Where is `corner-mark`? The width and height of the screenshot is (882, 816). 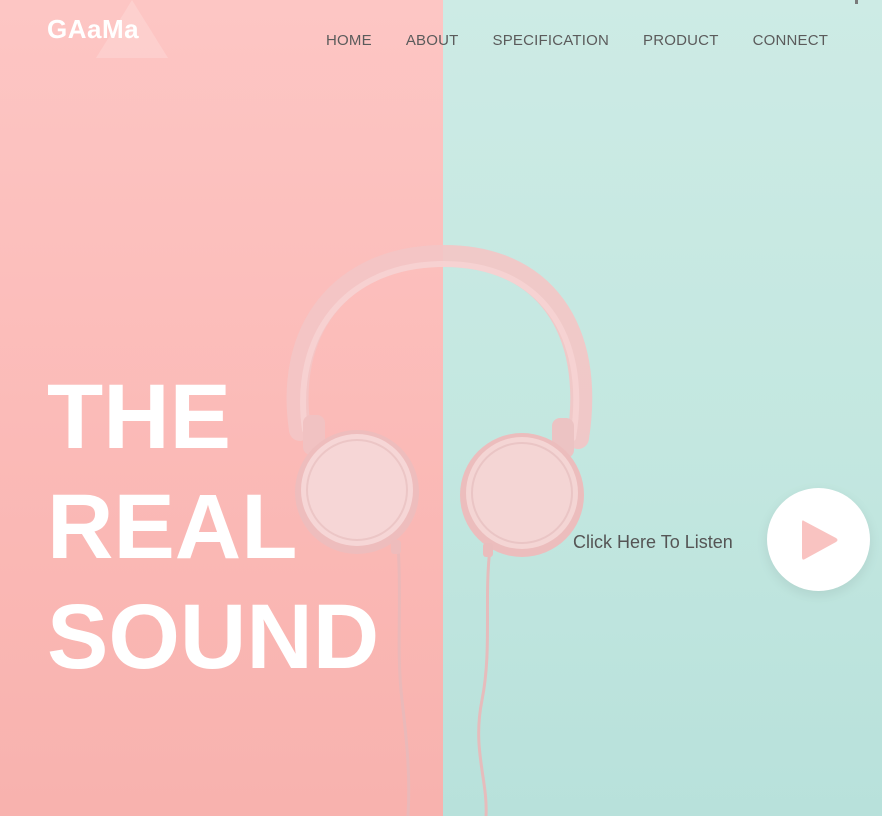 corner-mark is located at coordinates (856, 2).